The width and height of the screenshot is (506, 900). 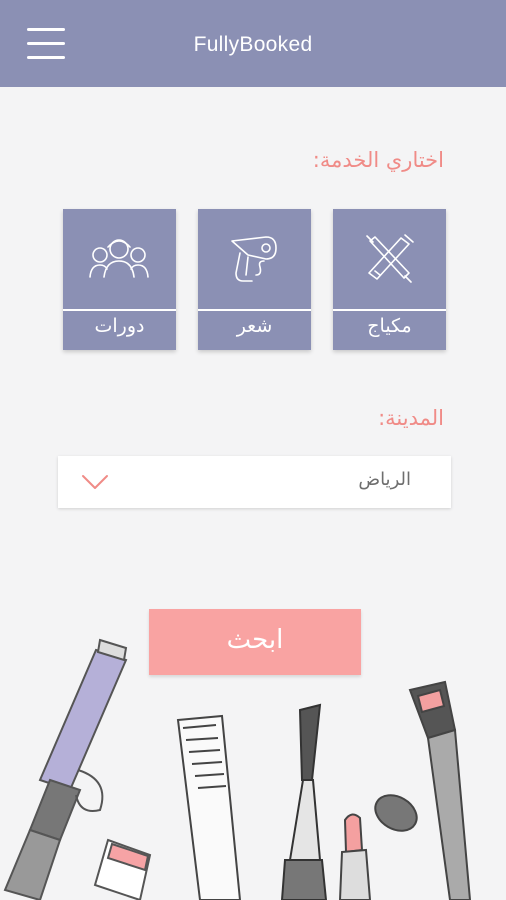 What do you see at coordinates (396, 813) in the screenshot?
I see `nail-swatch-icon` at bounding box center [396, 813].